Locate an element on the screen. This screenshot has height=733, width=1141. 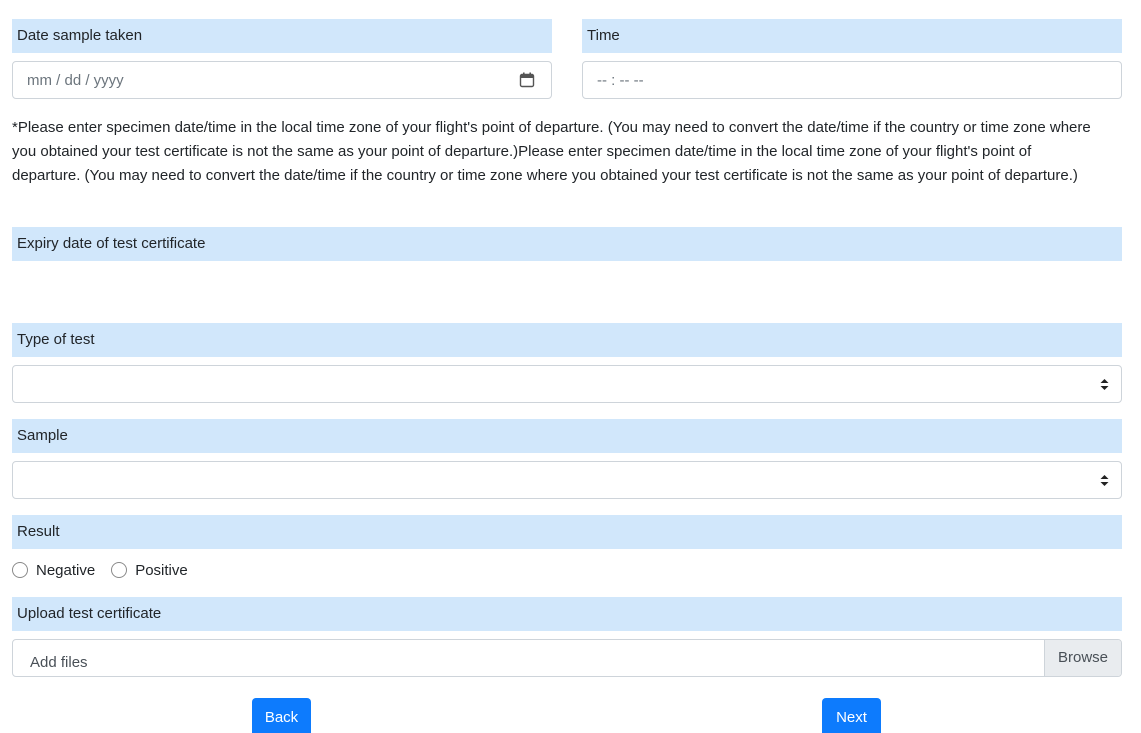
result-radio-group: Negative Positive is located at coordinates (108, 570).